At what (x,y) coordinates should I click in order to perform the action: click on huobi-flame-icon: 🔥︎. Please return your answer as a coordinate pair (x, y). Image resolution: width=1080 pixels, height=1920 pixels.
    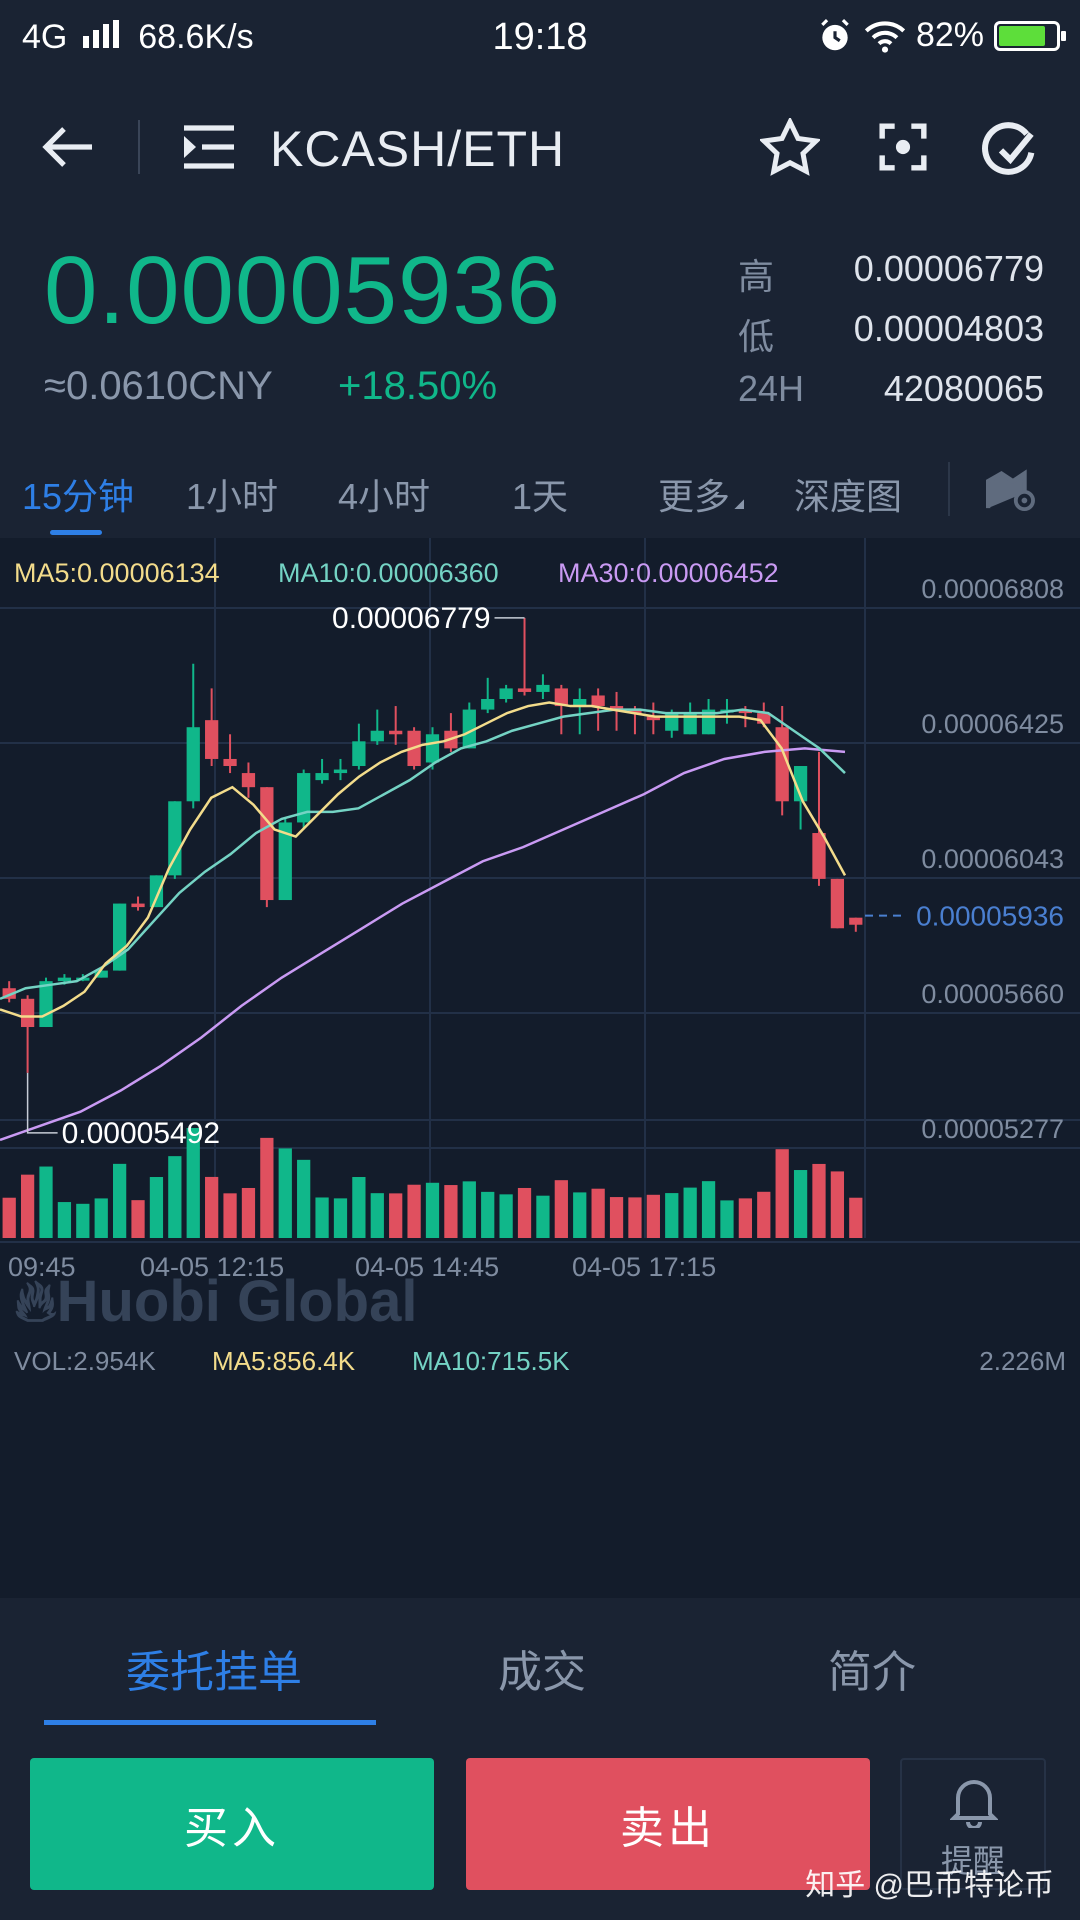
    Looking at the image, I should click on (35, 1301).